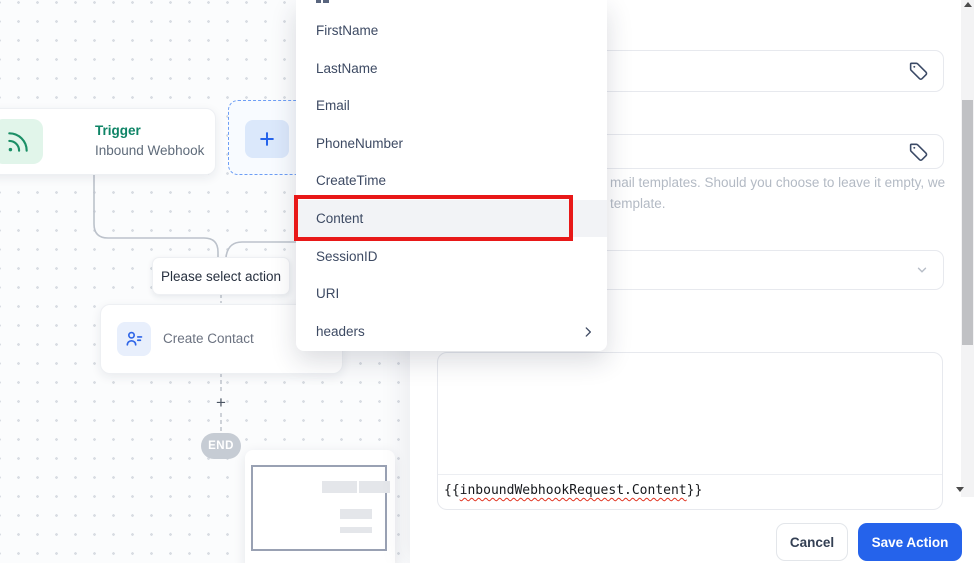  What do you see at coordinates (208, 338) in the screenshot?
I see `create-contact-label: Create Contact` at bounding box center [208, 338].